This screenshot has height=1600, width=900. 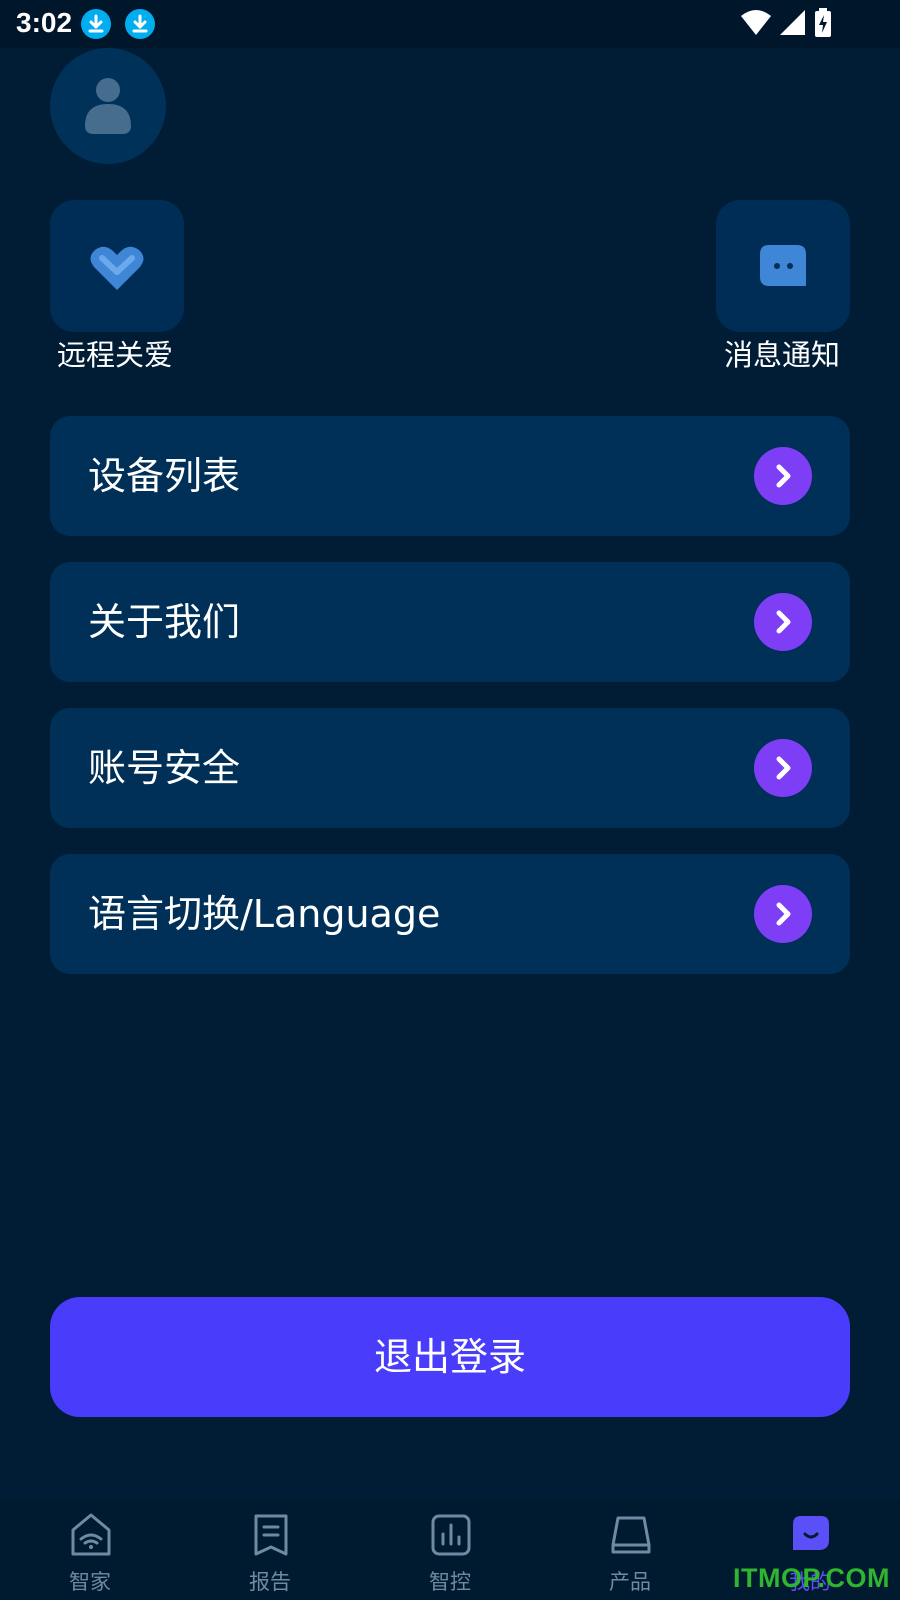 I want to click on menu-item-label: 语言切换/Language, so click(x=264, y=914).